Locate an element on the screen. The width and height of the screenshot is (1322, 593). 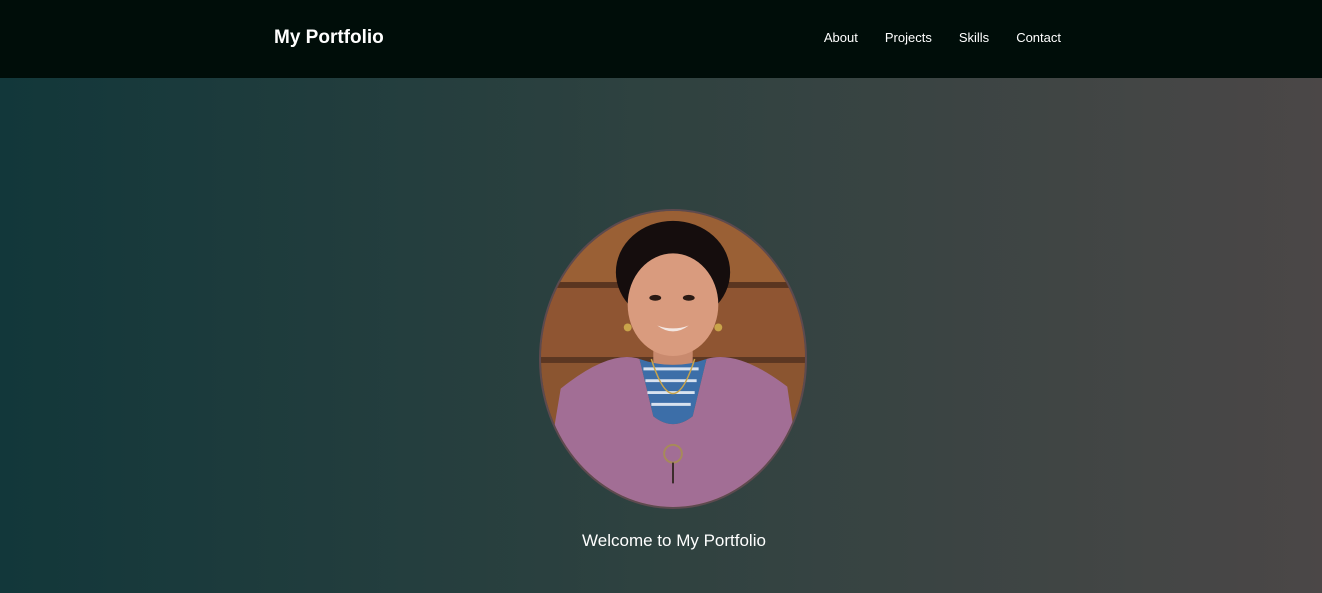
nav-item-about: About is located at coordinates (841, 38).